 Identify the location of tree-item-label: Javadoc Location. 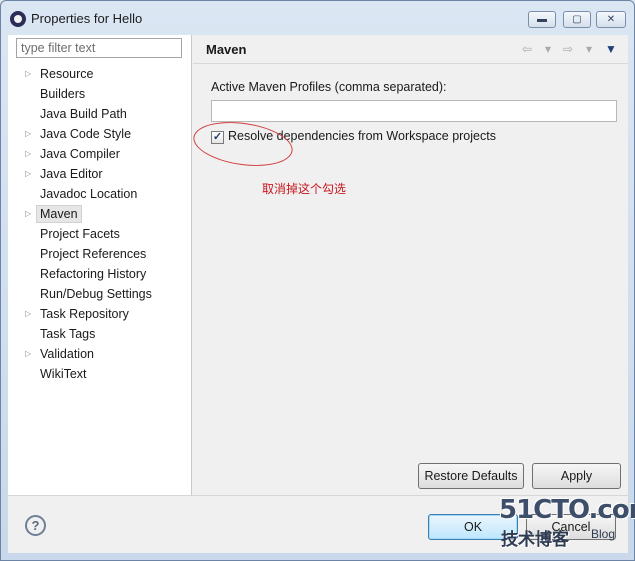
(89, 194).